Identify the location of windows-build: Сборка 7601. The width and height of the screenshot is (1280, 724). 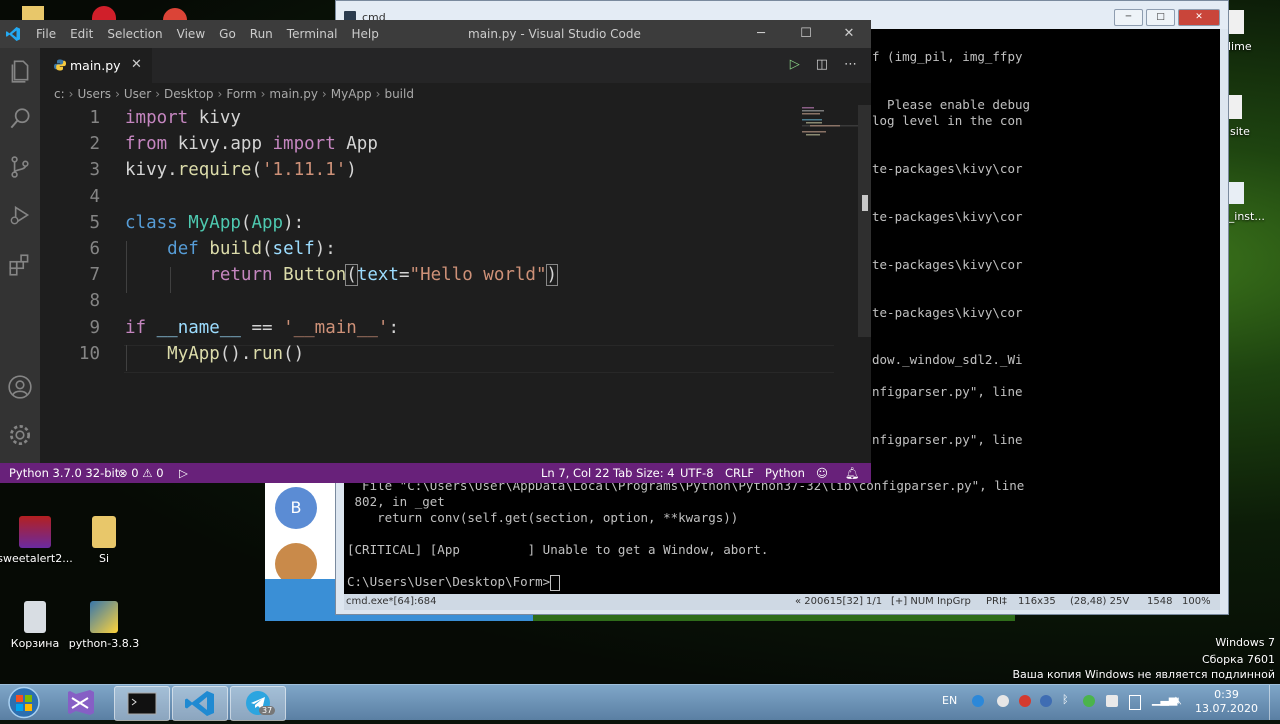
(1238, 659).